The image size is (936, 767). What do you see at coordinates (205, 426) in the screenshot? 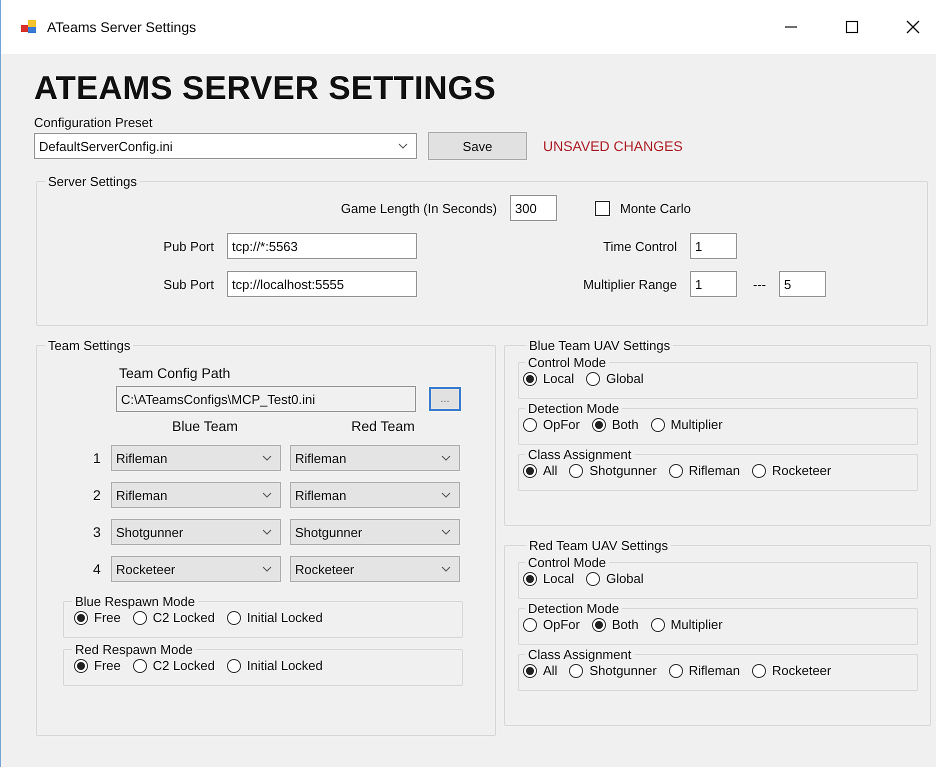
I see `column-header: Blue Team` at bounding box center [205, 426].